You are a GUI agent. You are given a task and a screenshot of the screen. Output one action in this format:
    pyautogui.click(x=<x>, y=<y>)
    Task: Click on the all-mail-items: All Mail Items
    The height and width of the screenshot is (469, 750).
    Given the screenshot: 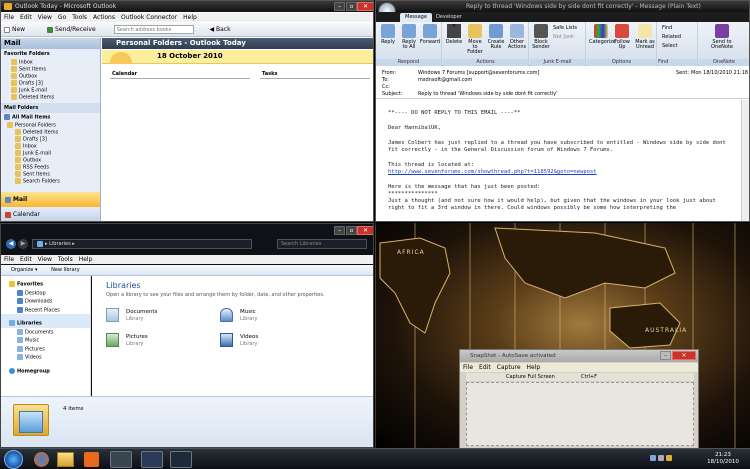 What is the action you would take?
    pyautogui.click(x=50, y=117)
    